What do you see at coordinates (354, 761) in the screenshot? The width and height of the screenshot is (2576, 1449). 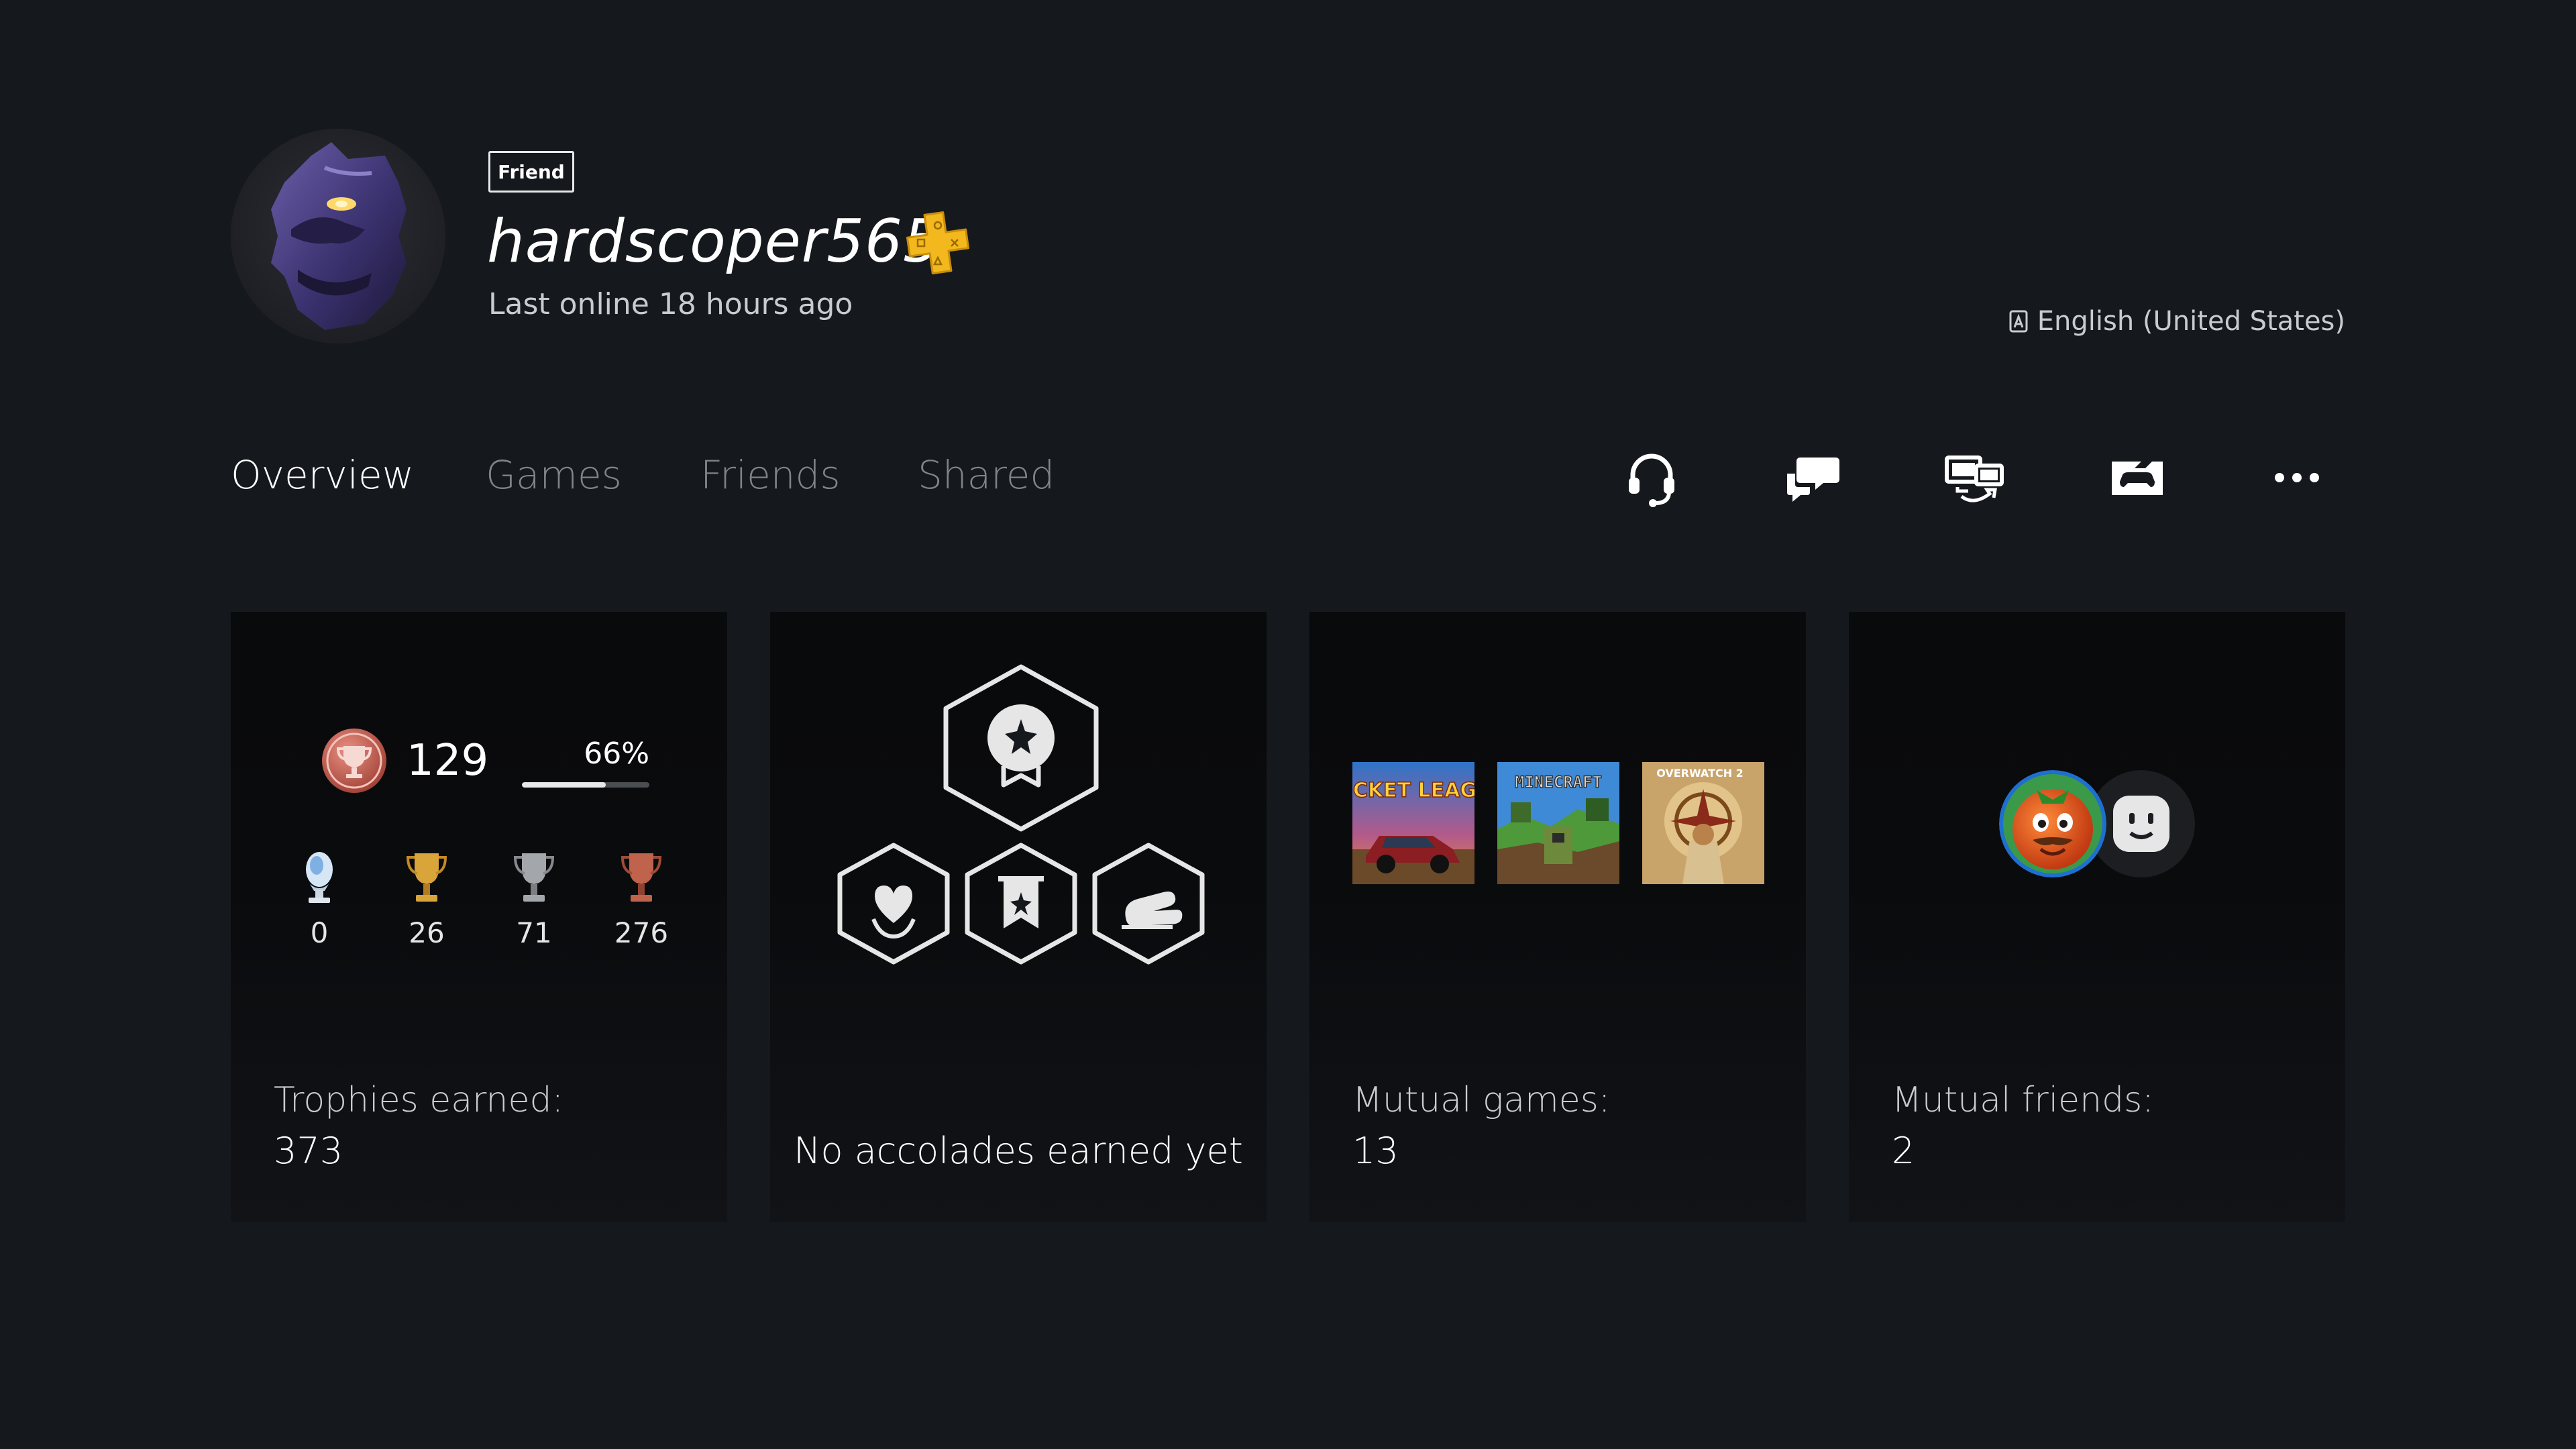 I see `trophy-level-icon` at bounding box center [354, 761].